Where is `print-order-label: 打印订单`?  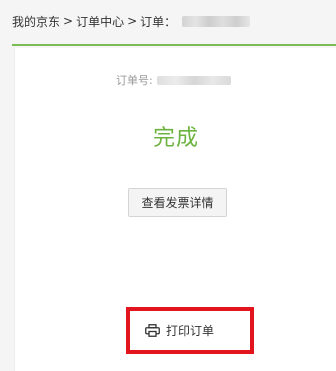
print-order-label: 打印订单 is located at coordinates (190, 331).